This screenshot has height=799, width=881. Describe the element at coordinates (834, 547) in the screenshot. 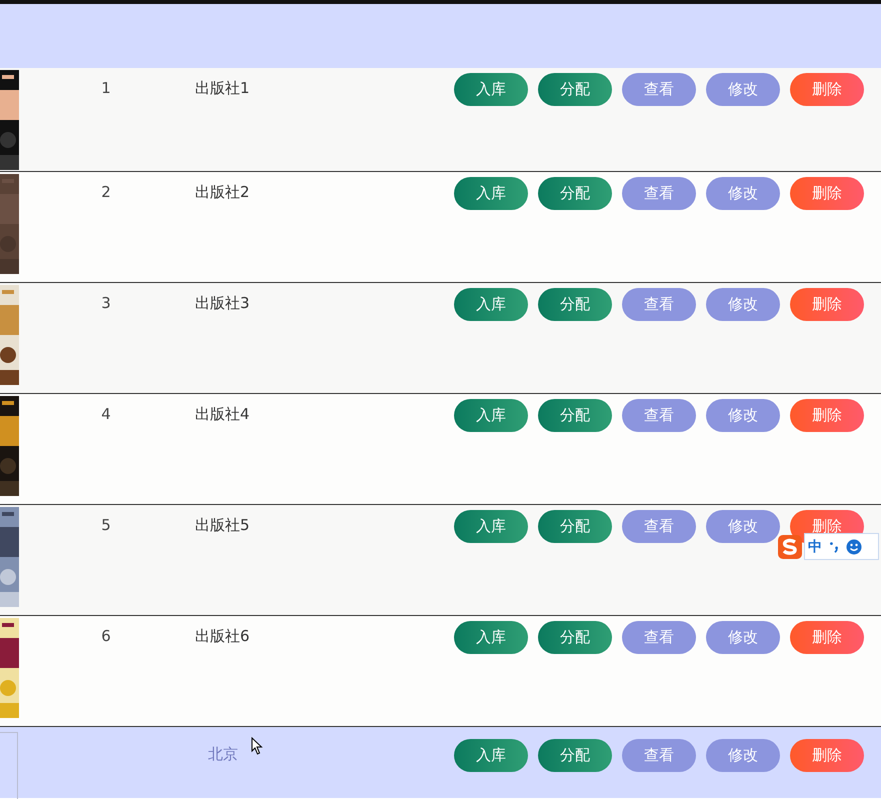

I see `punctuation-icon` at that location.